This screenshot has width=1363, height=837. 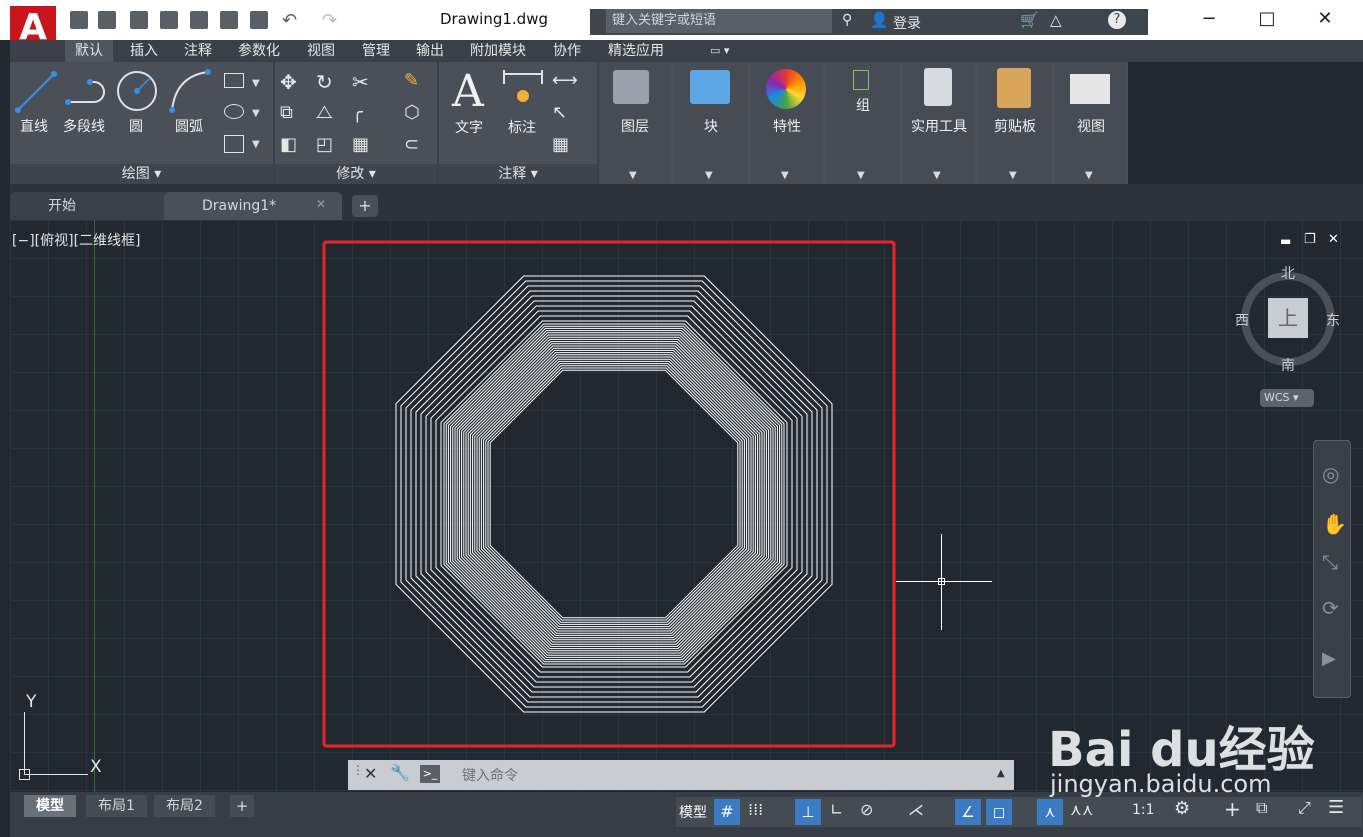 I want to click on grip-icon: ⋮, so click(x=358, y=770).